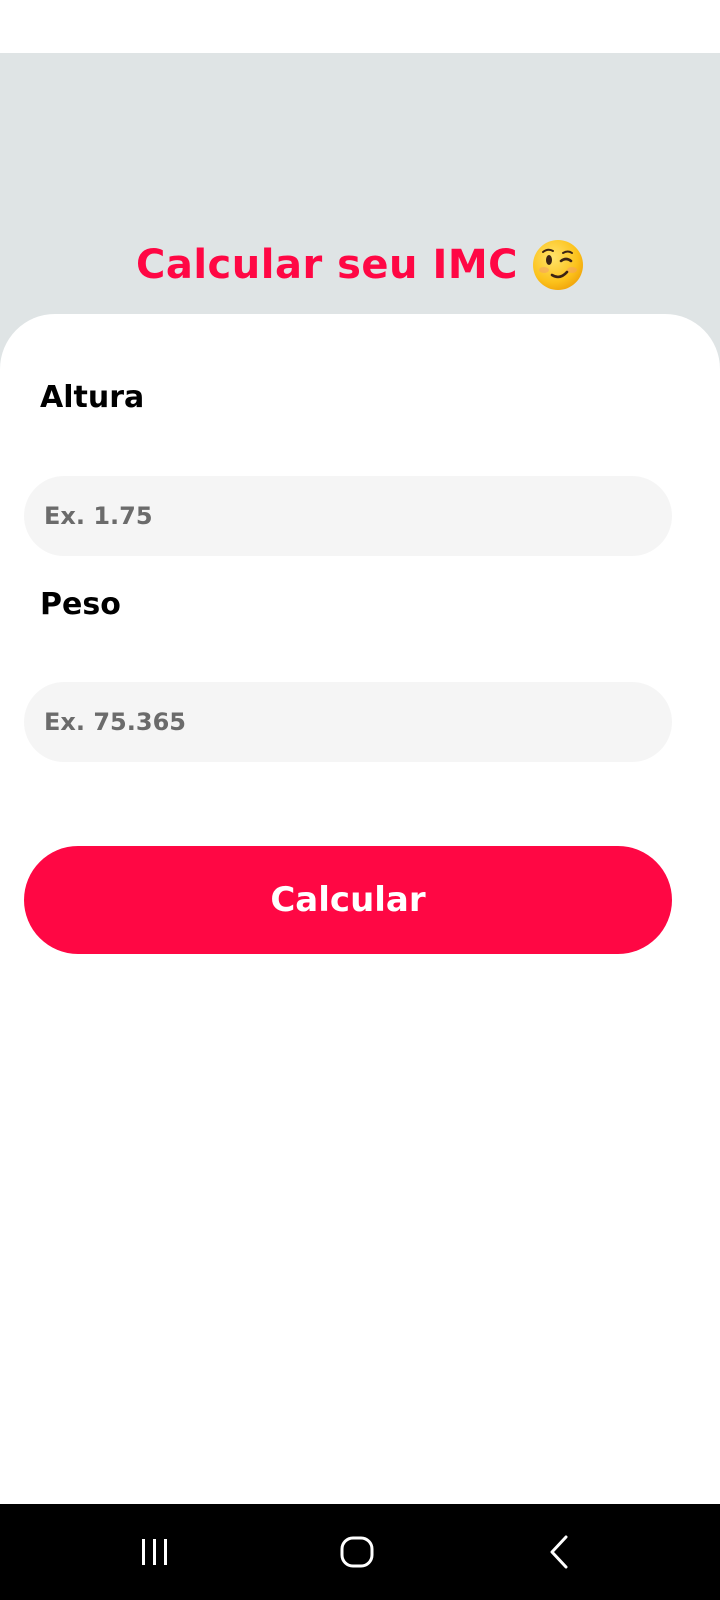 This screenshot has height=1600, width=720. I want to click on back-icon, so click(559, 1552).